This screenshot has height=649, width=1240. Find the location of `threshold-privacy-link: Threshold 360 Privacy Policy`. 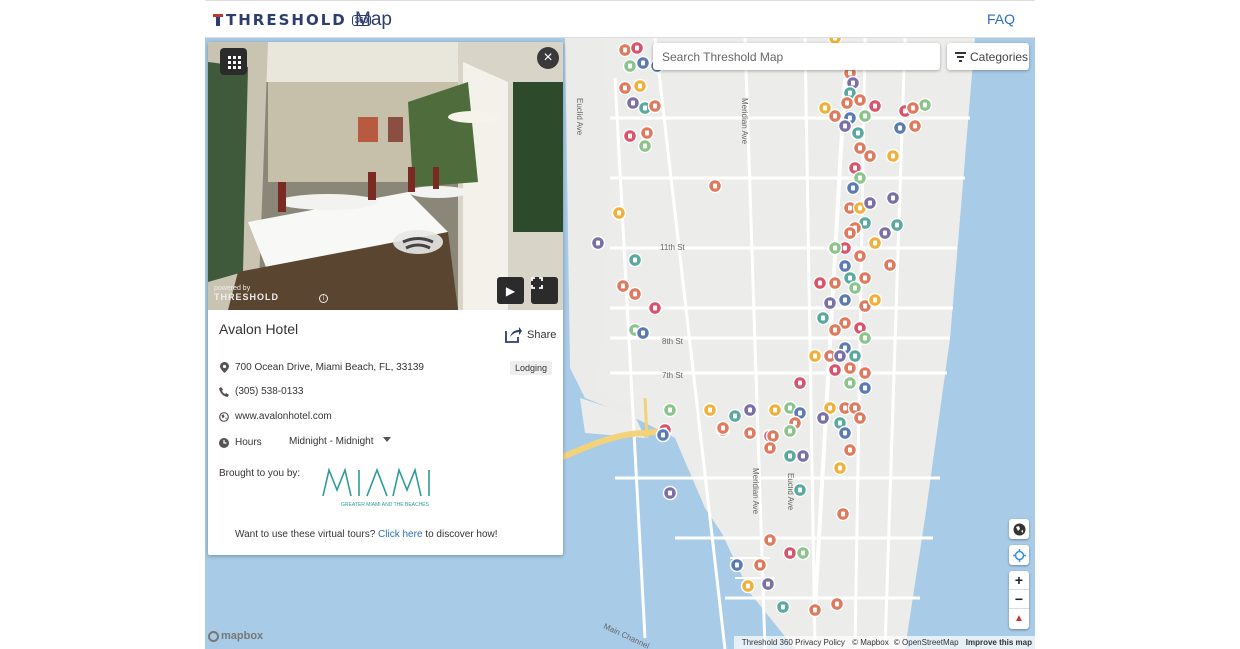

threshold-privacy-link: Threshold 360 Privacy Policy is located at coordinates (793, 642).